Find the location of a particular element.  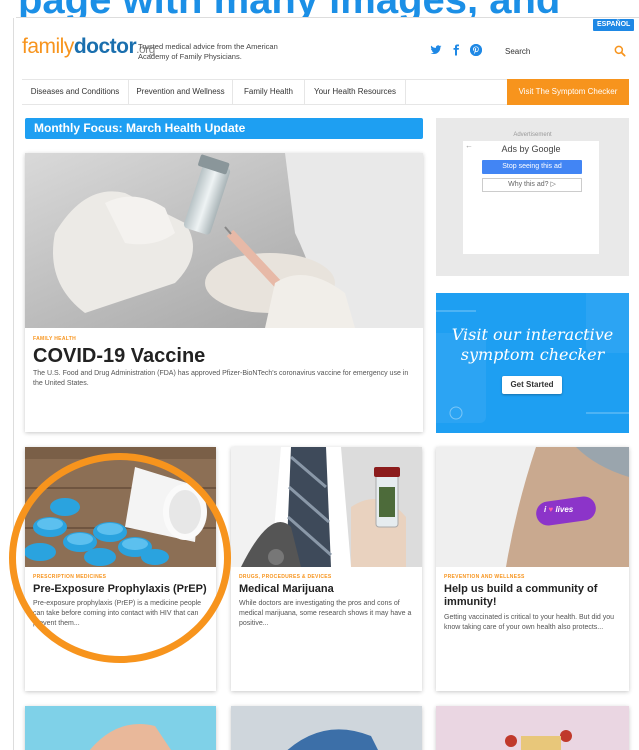

stop-seeing-ad-button: Stop seeing this ad is located at coordinates (532, 167).